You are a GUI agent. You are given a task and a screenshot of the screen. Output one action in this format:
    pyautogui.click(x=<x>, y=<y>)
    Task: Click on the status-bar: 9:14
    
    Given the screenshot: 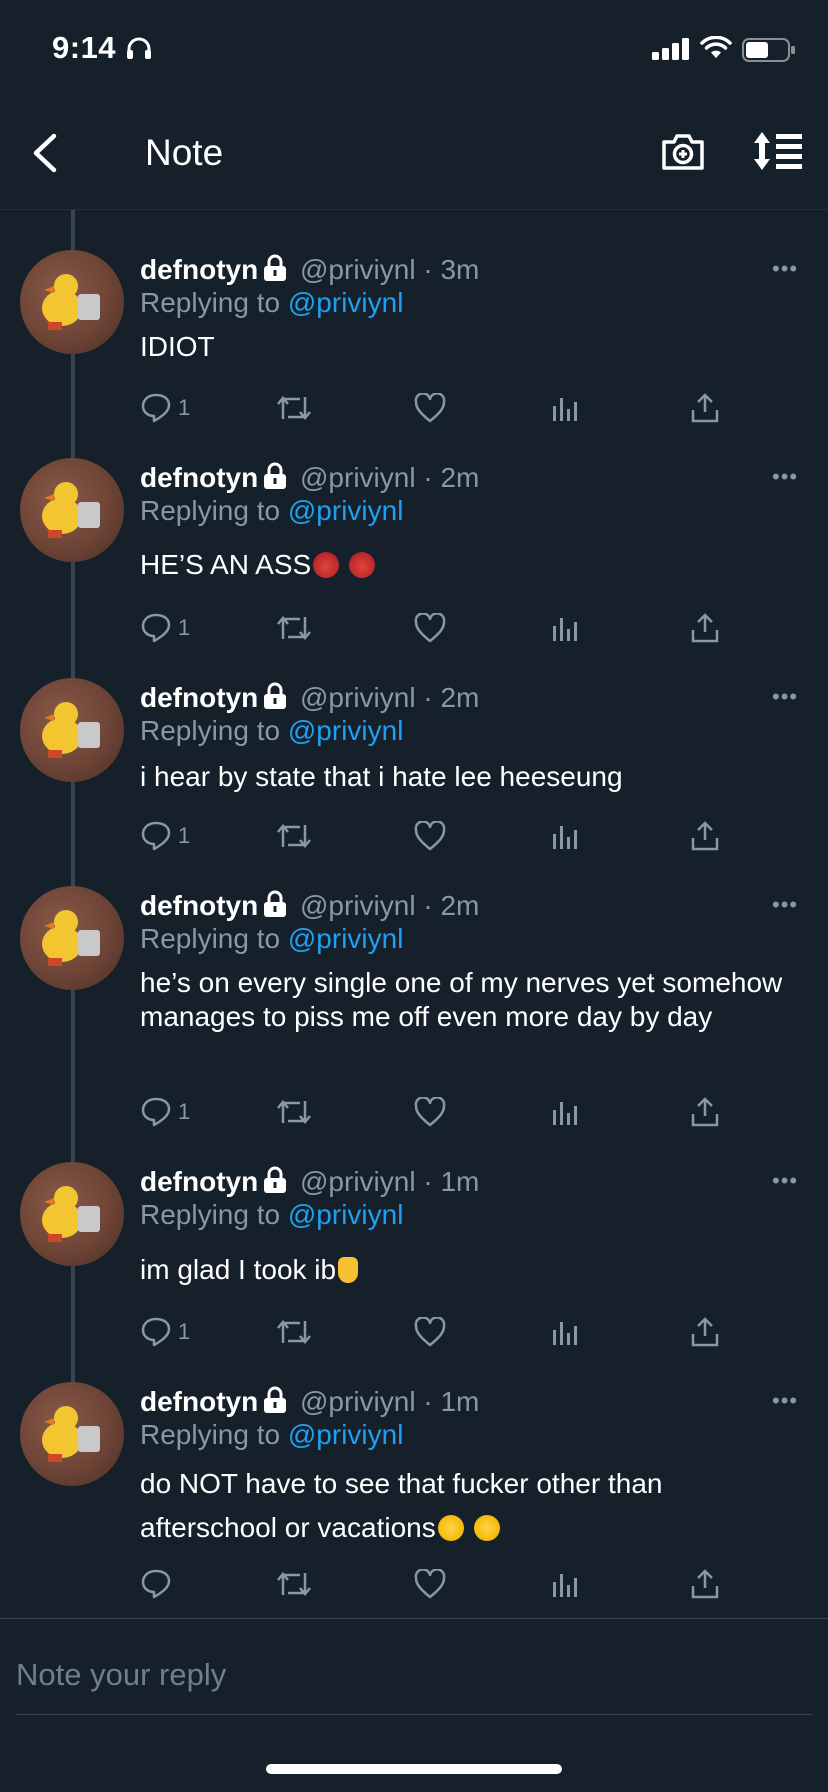 What is the action you would take?
    pyautogui.click(x=414, y=50)
    